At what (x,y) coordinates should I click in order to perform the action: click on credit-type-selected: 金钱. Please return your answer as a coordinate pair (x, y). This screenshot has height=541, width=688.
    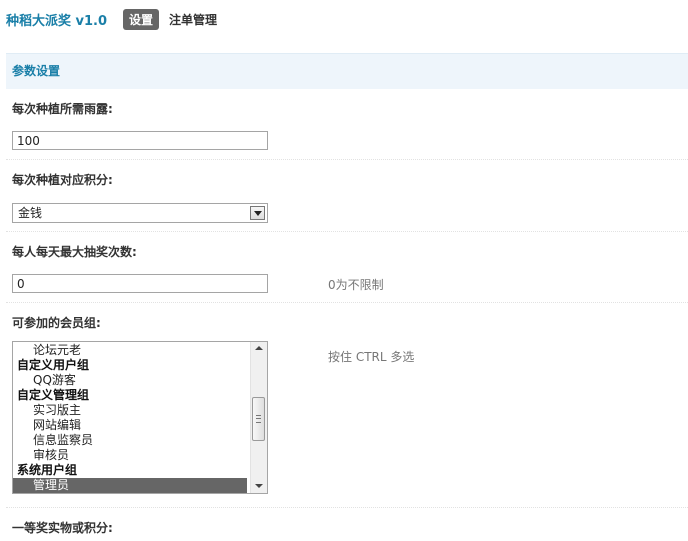
    Looking at the image, I should click on (30, 213).